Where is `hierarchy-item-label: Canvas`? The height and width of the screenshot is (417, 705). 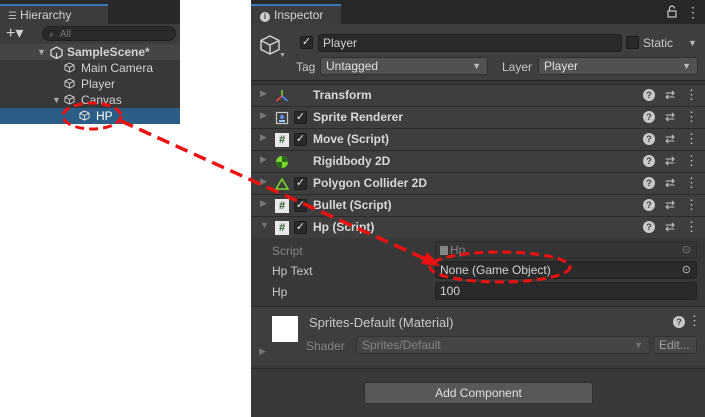
hierarchy-item-label: Canvas is located at coordinates (101, 100).